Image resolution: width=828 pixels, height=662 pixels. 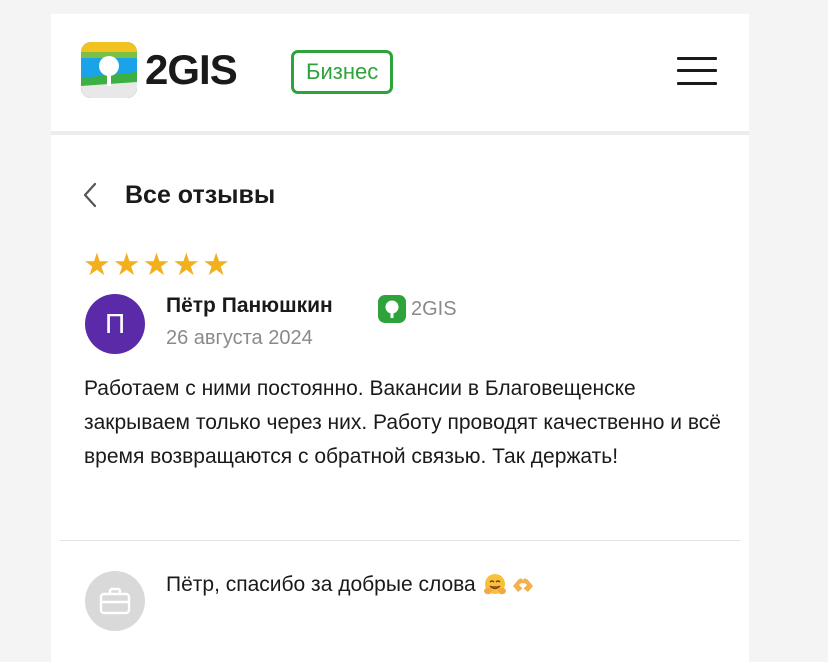 I want to click on header-divider, so click(x=400, y=133).